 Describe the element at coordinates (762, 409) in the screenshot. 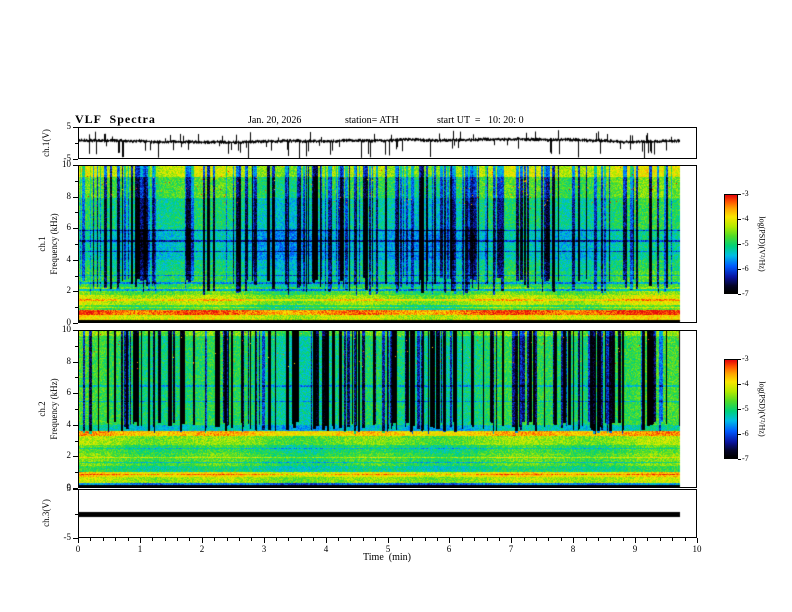

I see `colorbar-2-label: log(PSD)(V²/Hz)` at that location.